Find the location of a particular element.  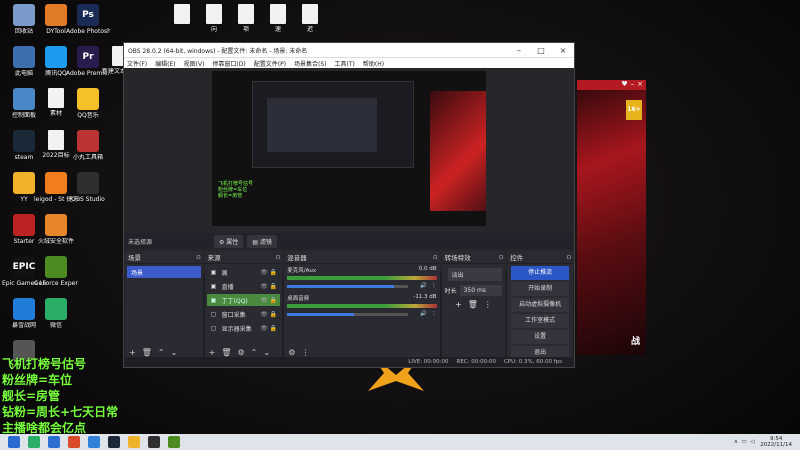

volume-slider-fill is located at coordinates (320, 314).